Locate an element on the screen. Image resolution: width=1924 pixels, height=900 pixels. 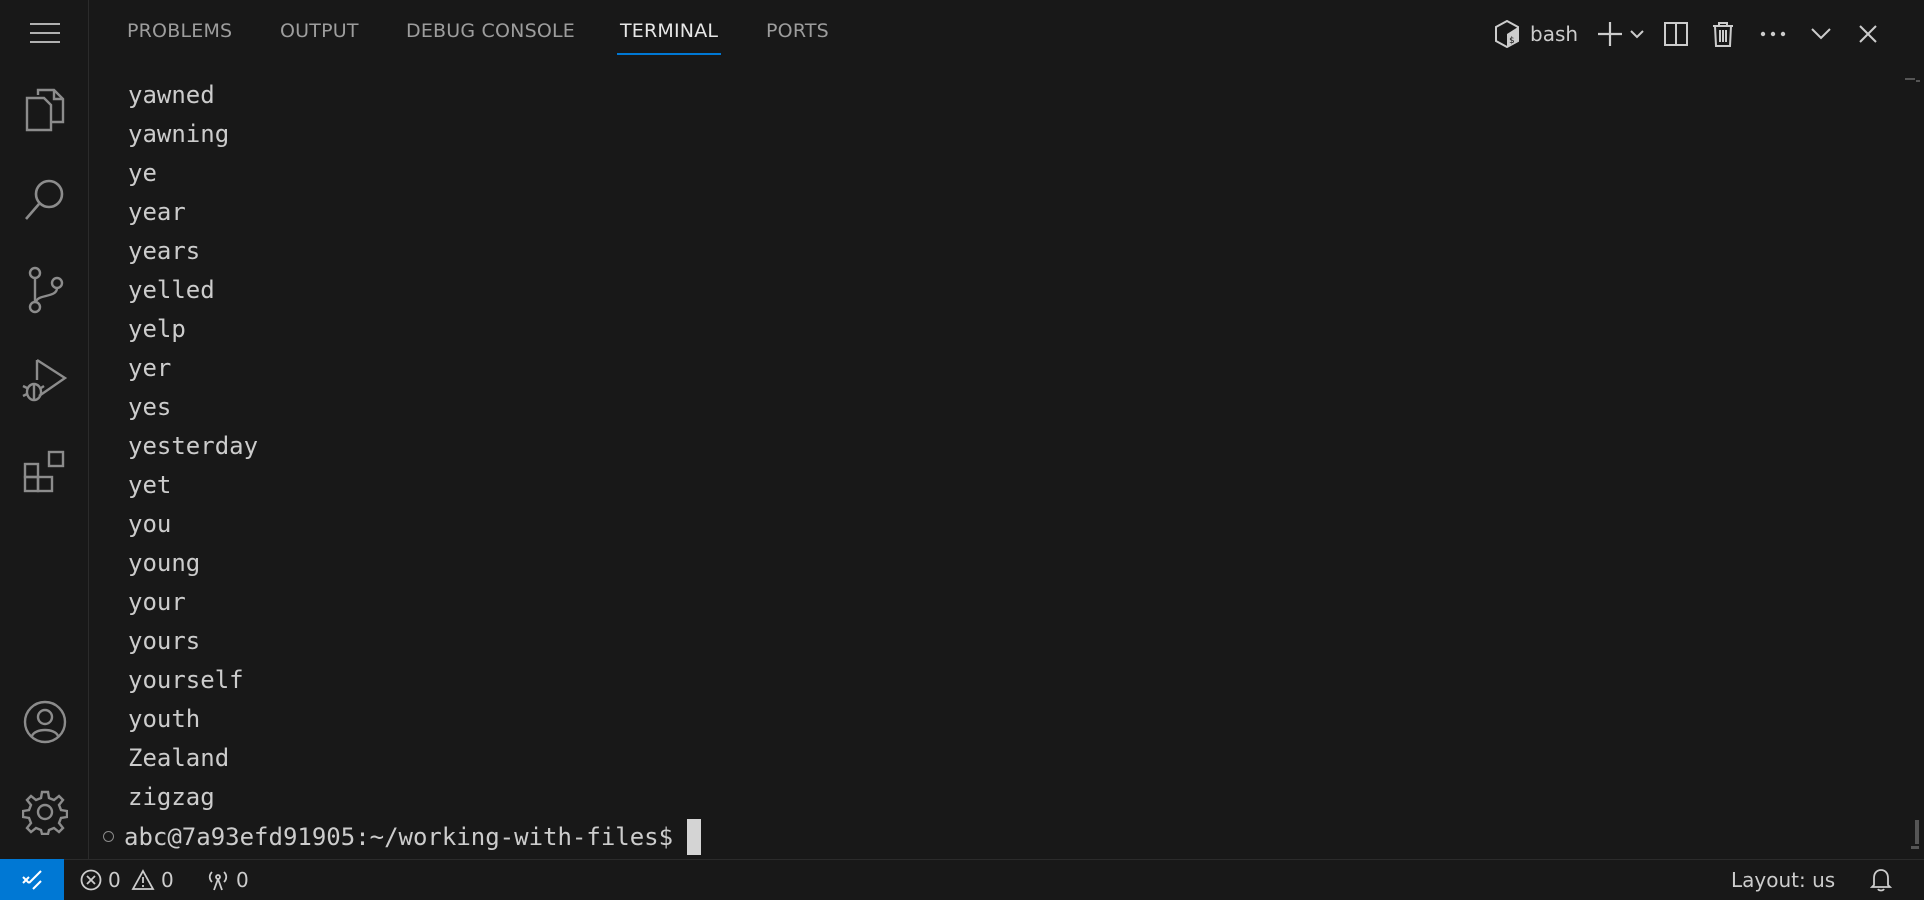
ellipsis-icon is located at coordinates (1773, 34).